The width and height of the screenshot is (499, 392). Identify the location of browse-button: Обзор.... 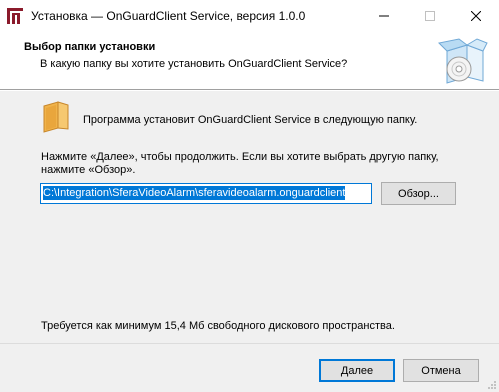
(418, 193).